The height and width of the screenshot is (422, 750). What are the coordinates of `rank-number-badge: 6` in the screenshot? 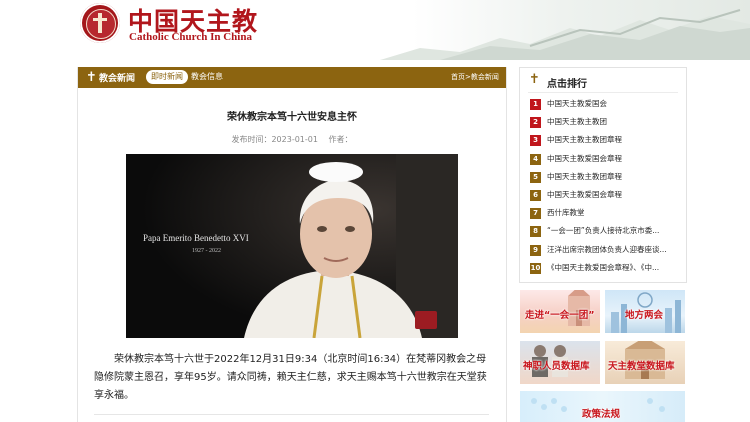 It's located at (535, 195).